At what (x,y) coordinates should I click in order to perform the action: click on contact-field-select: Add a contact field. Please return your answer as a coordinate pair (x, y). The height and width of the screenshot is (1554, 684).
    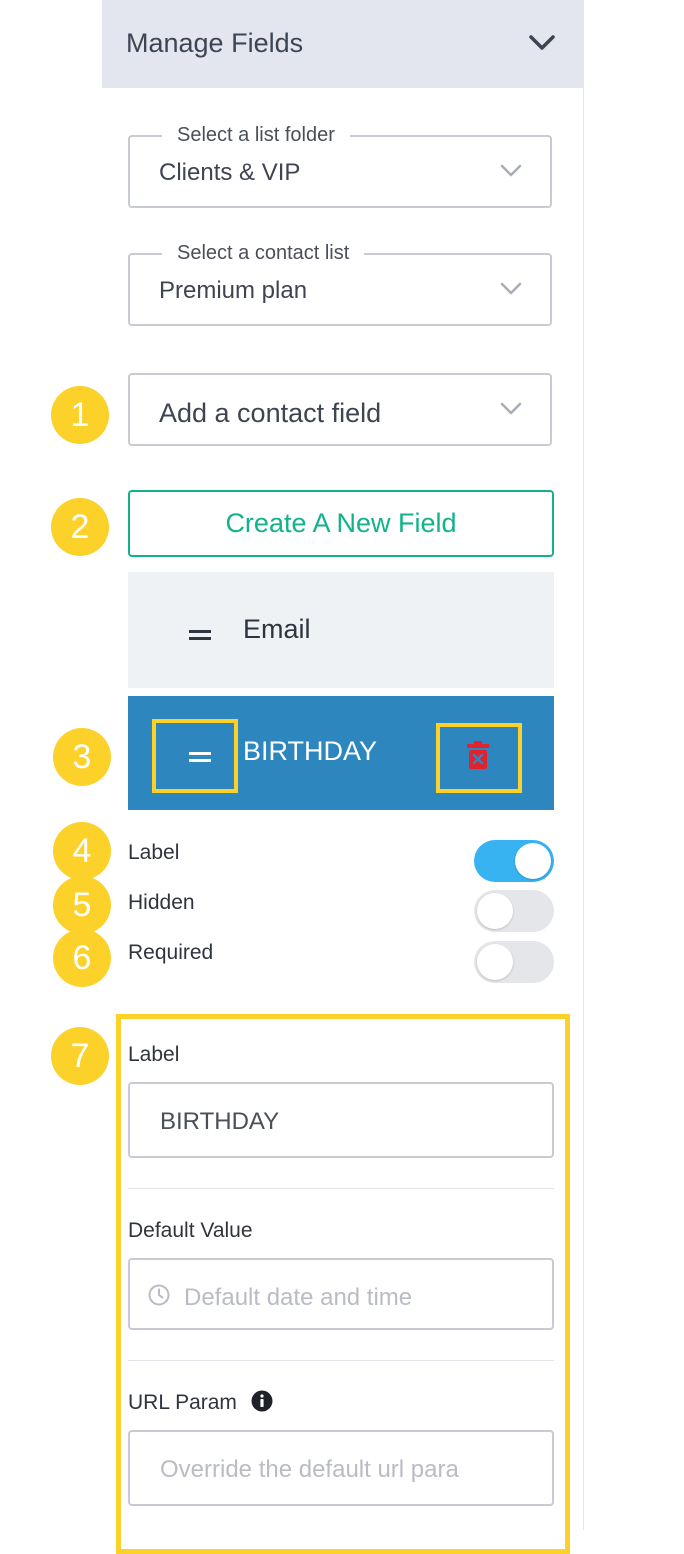
    Looking at the image, I should click on (340, 409).